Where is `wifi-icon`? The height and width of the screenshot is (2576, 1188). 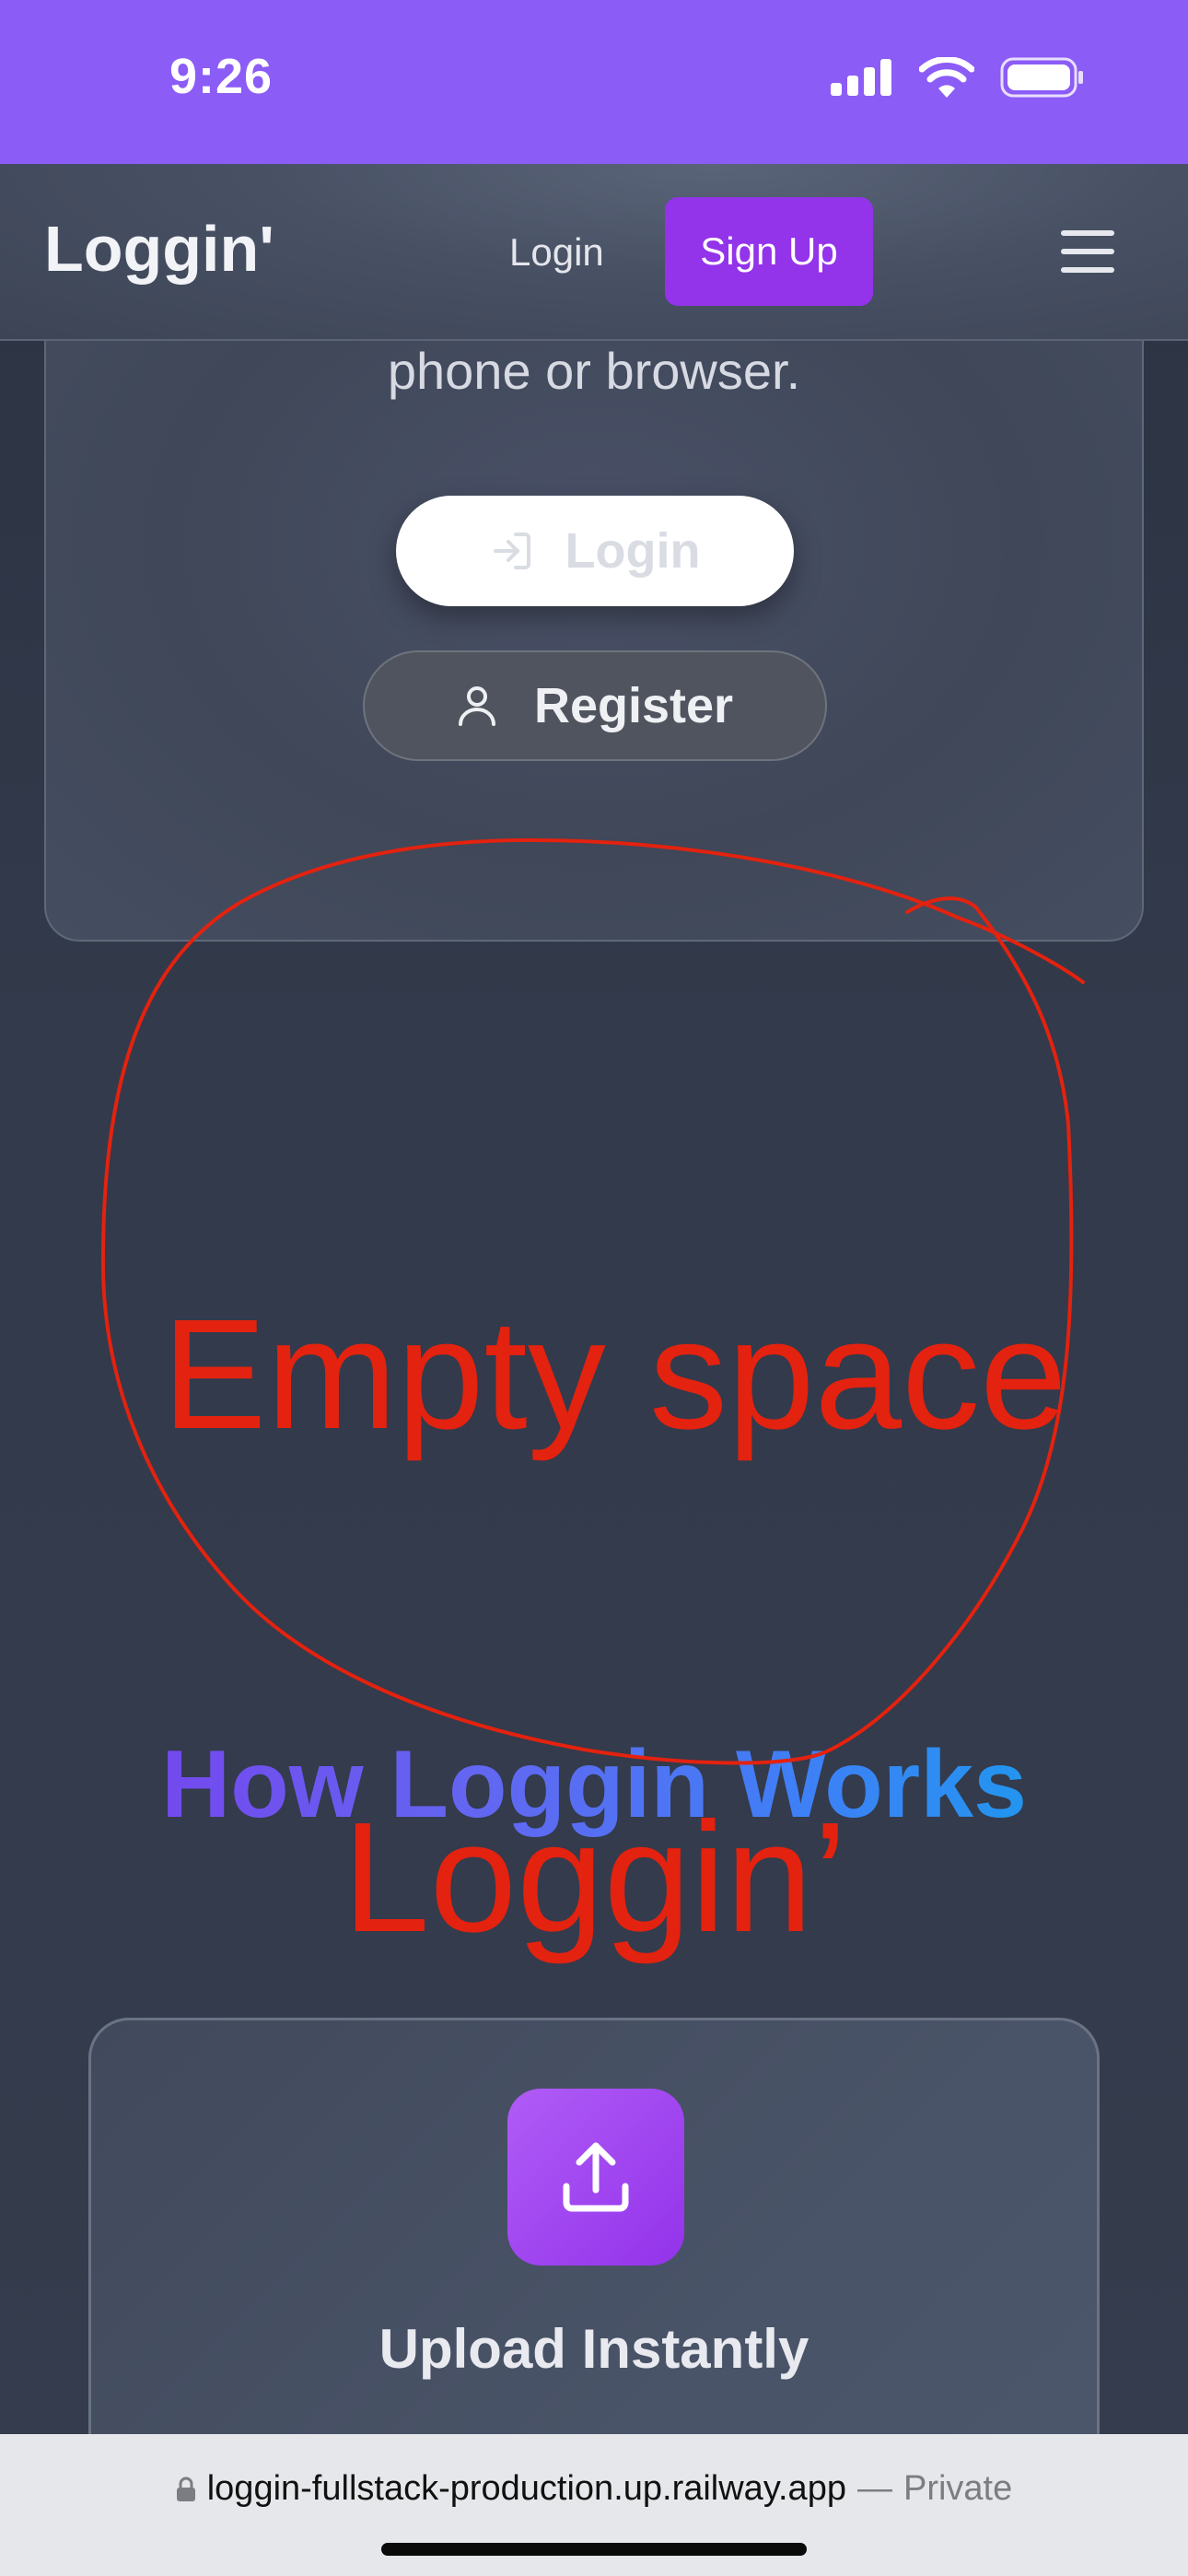 wifi-icon is located at coordinates (946, 77).